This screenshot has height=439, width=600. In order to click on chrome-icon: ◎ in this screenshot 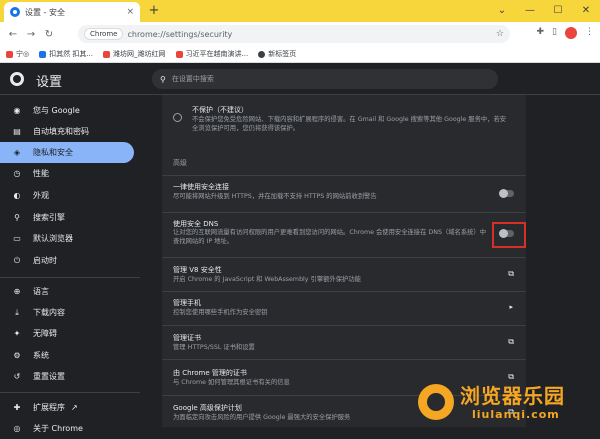, I will do `click(17, 428)`.